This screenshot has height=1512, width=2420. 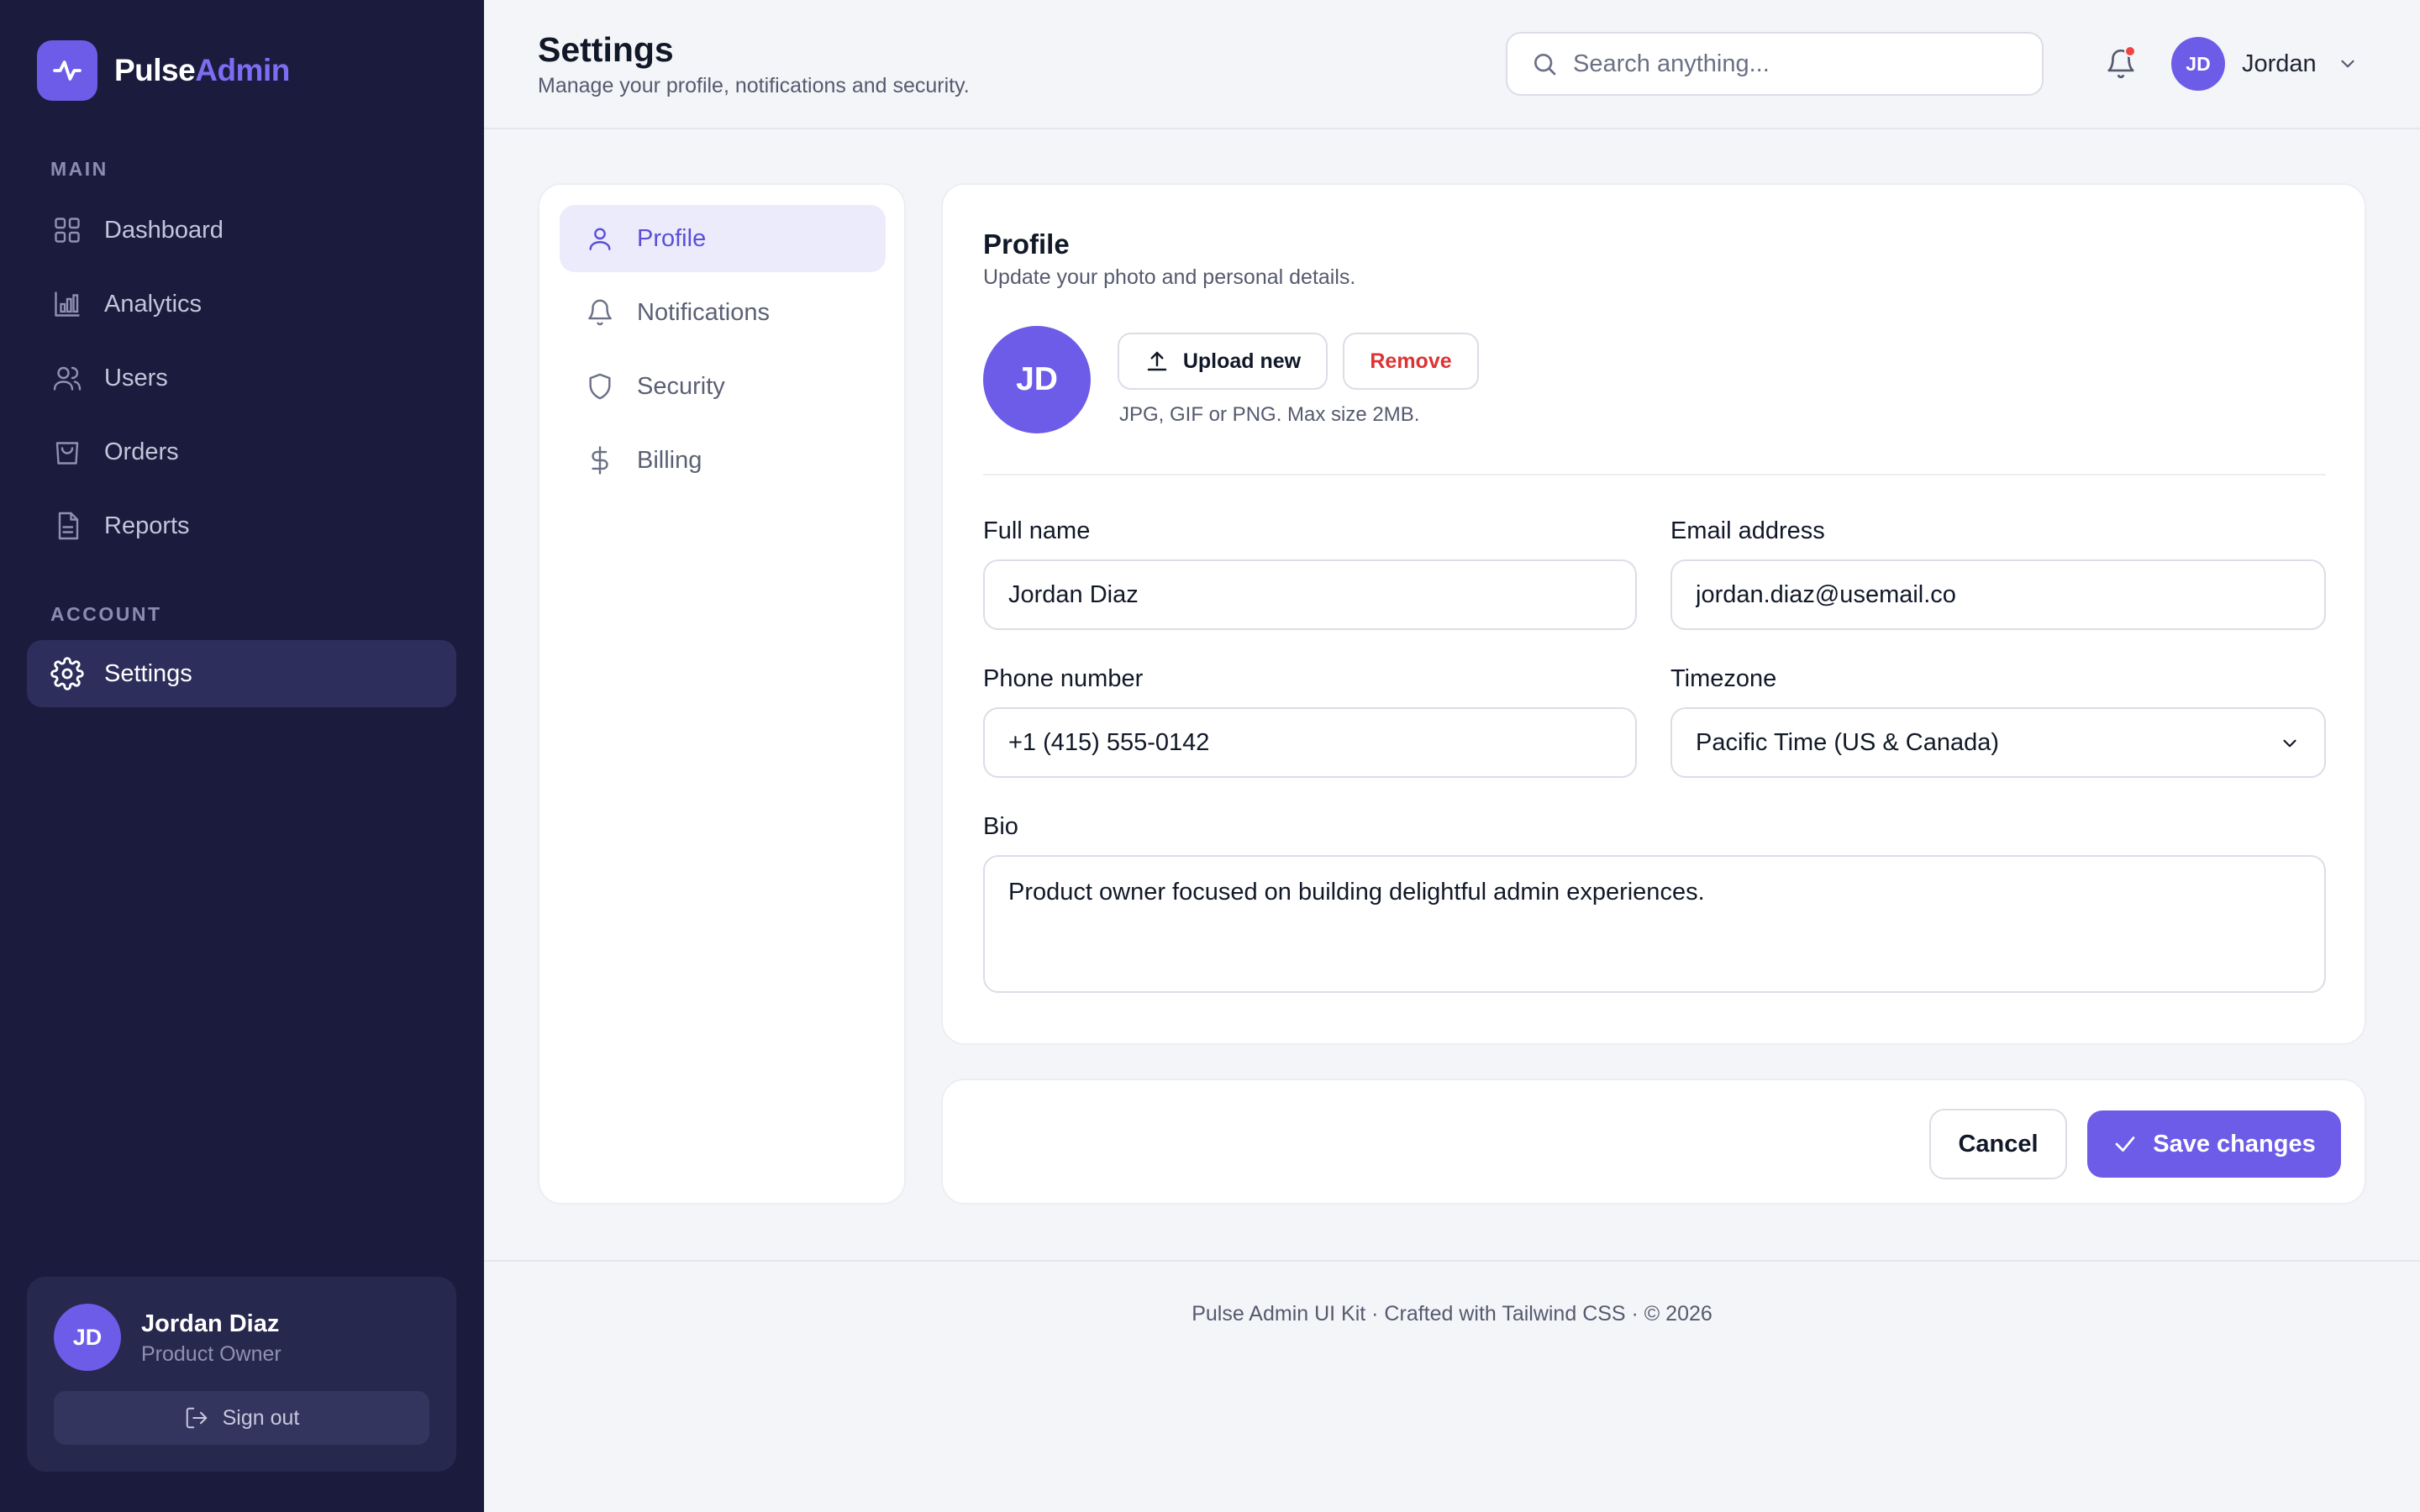 I want to click on bar-chart-icon, so click(x=67, y=304).